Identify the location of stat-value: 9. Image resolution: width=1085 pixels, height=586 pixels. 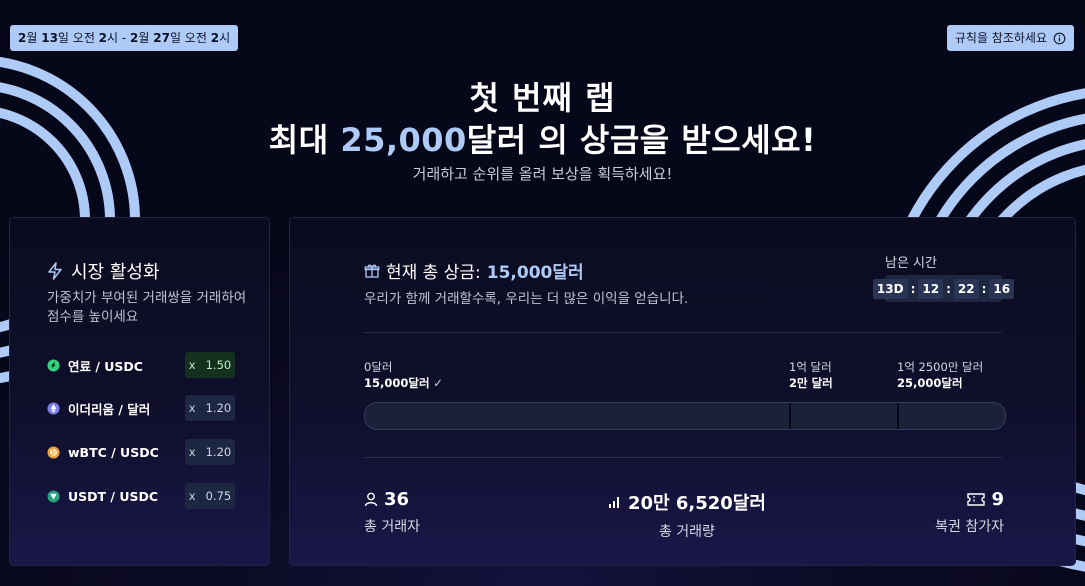
(997, 499).